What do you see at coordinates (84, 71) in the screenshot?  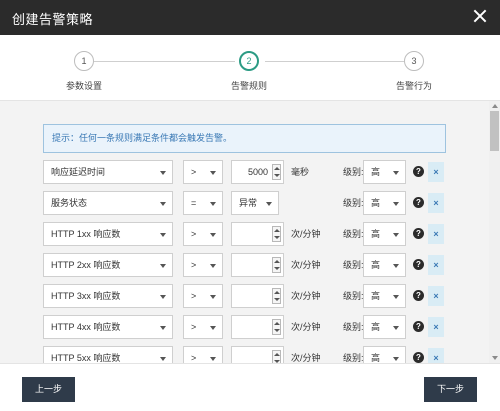 I see `step-1: 1 参数设置` at bounding box center [84, 71].